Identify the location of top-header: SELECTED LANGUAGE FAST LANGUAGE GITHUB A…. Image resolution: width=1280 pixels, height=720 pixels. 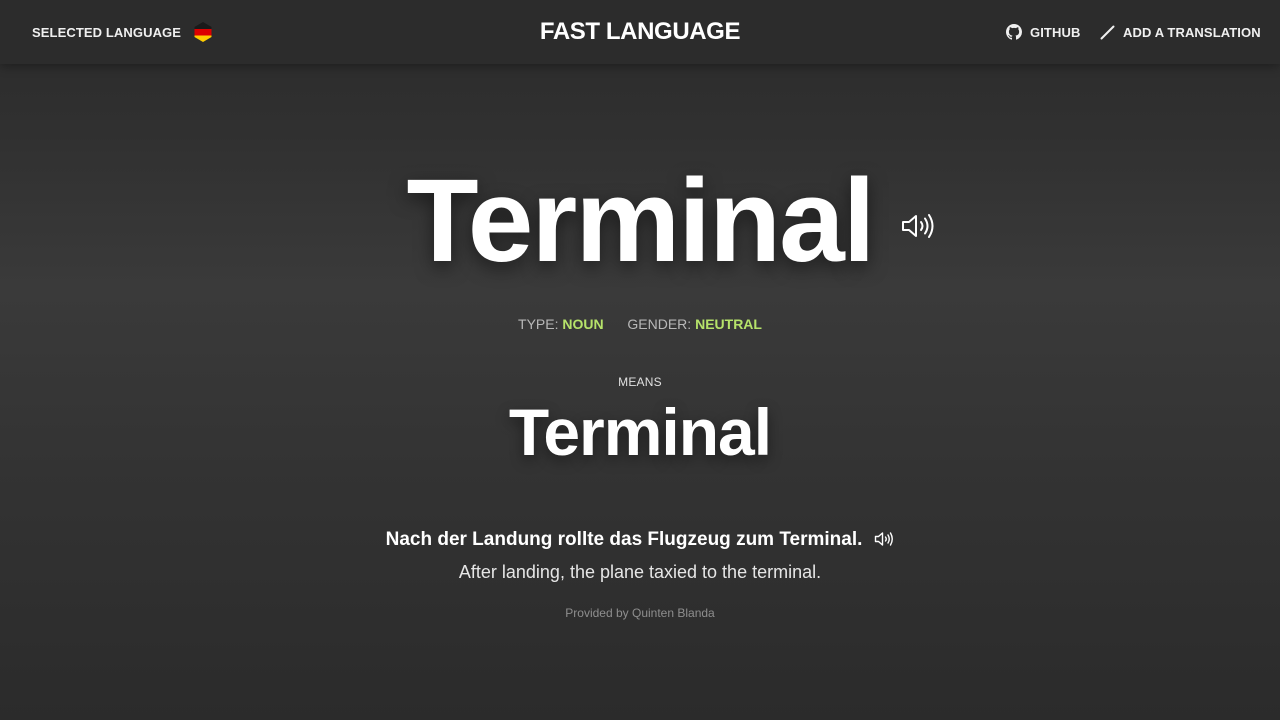
(640, 32).